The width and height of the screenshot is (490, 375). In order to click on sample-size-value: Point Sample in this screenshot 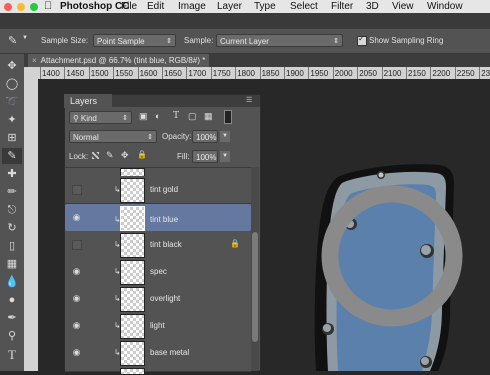, I will do `click(121, 41)`.